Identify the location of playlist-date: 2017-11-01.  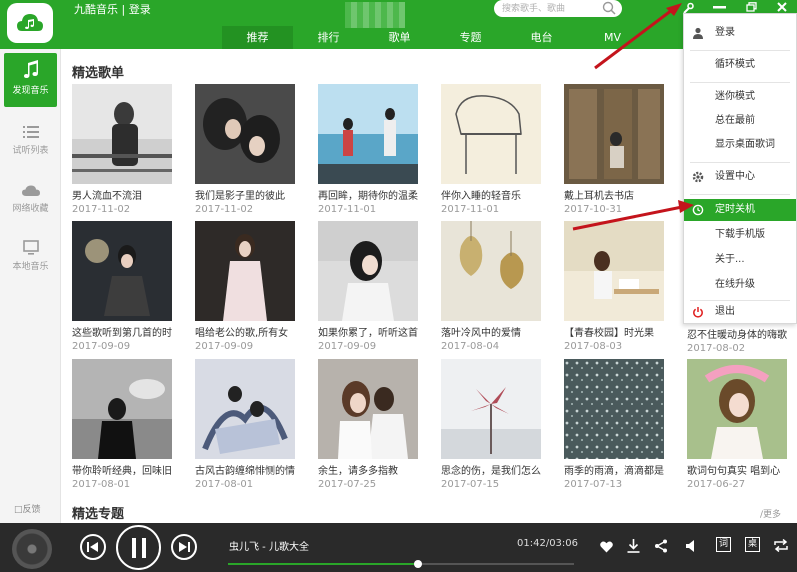
(347, 209).